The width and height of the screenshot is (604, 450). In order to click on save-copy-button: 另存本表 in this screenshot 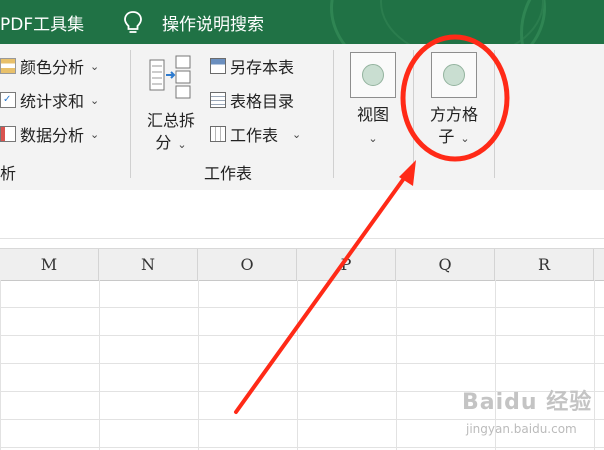, I will do `click(252, 66)`.